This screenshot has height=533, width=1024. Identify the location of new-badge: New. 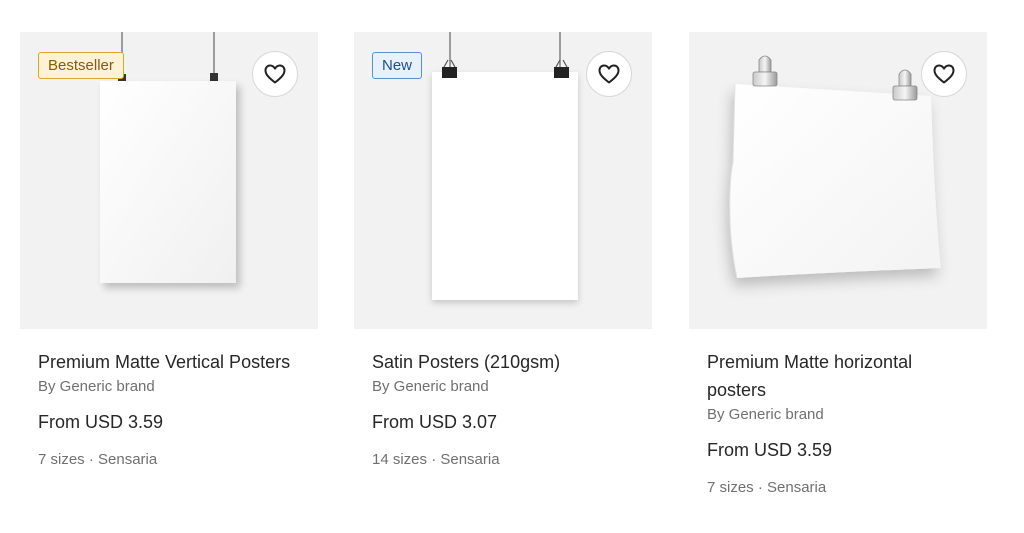
(397, 65).